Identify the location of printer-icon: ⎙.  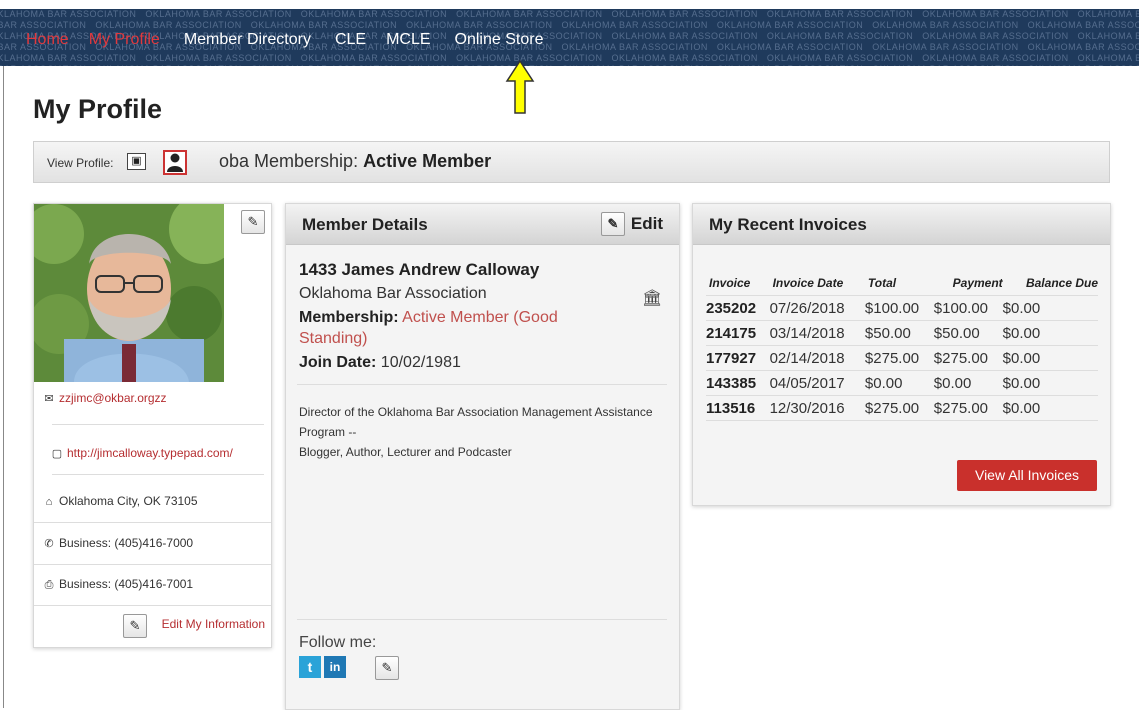
(49, 585).